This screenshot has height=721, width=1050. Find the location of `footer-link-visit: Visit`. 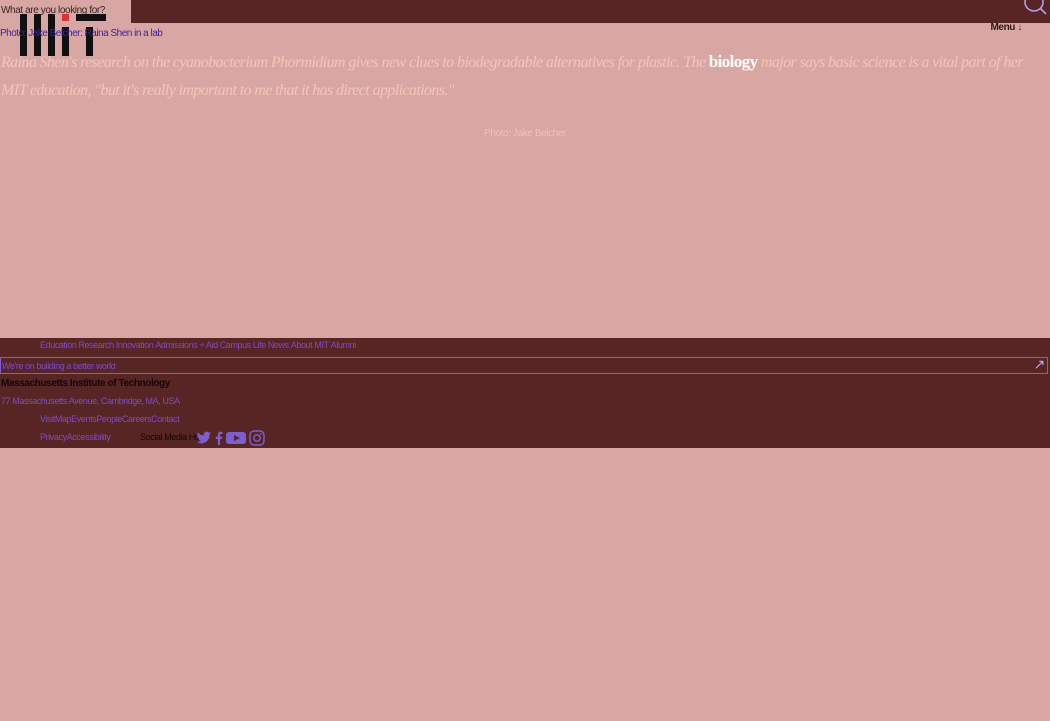

footer-link-visit: Visit is located at coordinates (47, 419).